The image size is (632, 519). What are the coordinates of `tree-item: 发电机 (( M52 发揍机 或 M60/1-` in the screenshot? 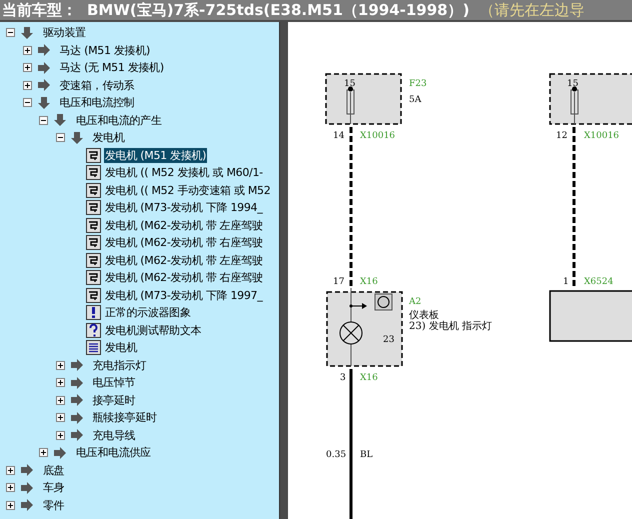 It's located at (184, 172).